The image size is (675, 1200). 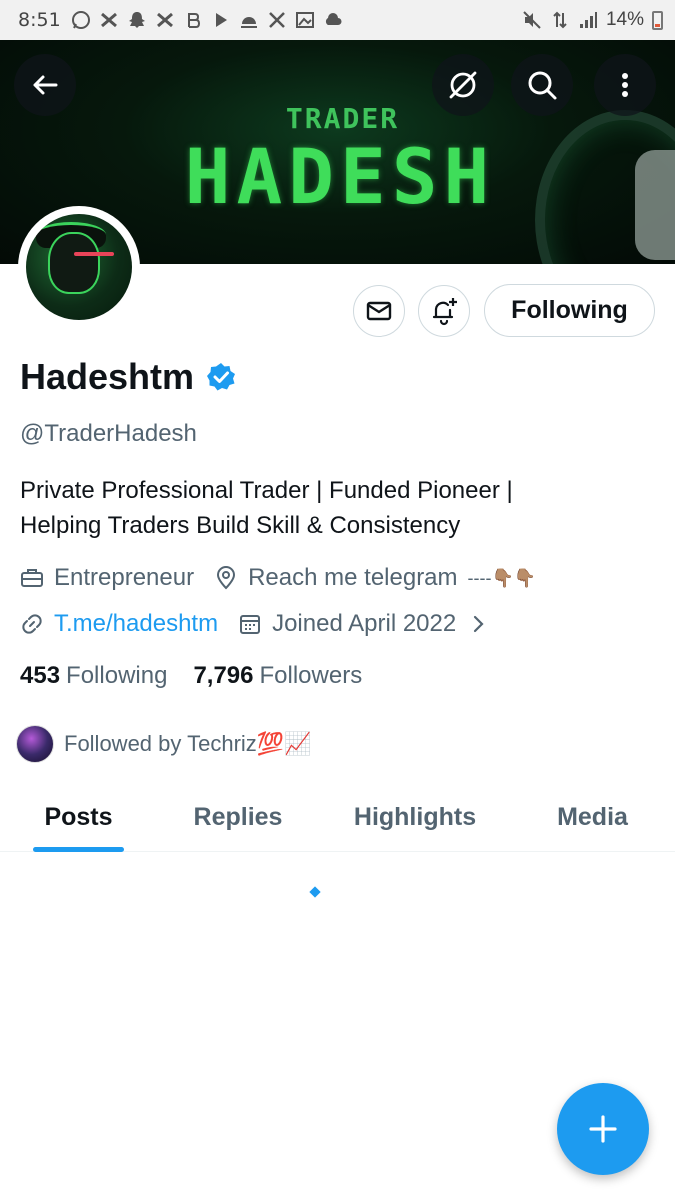 What do you see at coordinates (342, 118) in the screenshot?
I see `banner-title-line1: TRADER` at bounding box center [342, 118].